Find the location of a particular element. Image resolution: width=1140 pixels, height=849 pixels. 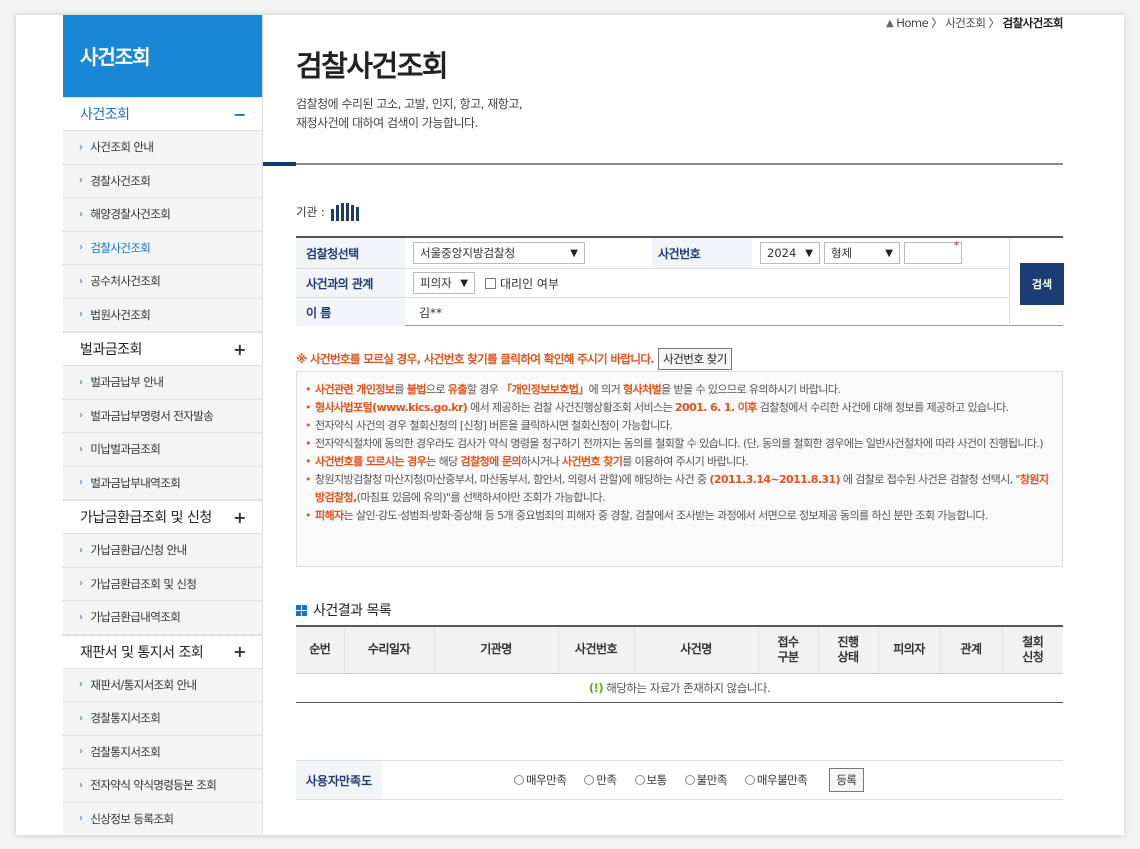

sidebar-item: › 벌과금납부내역조회 is located at coordinates (162, 483).